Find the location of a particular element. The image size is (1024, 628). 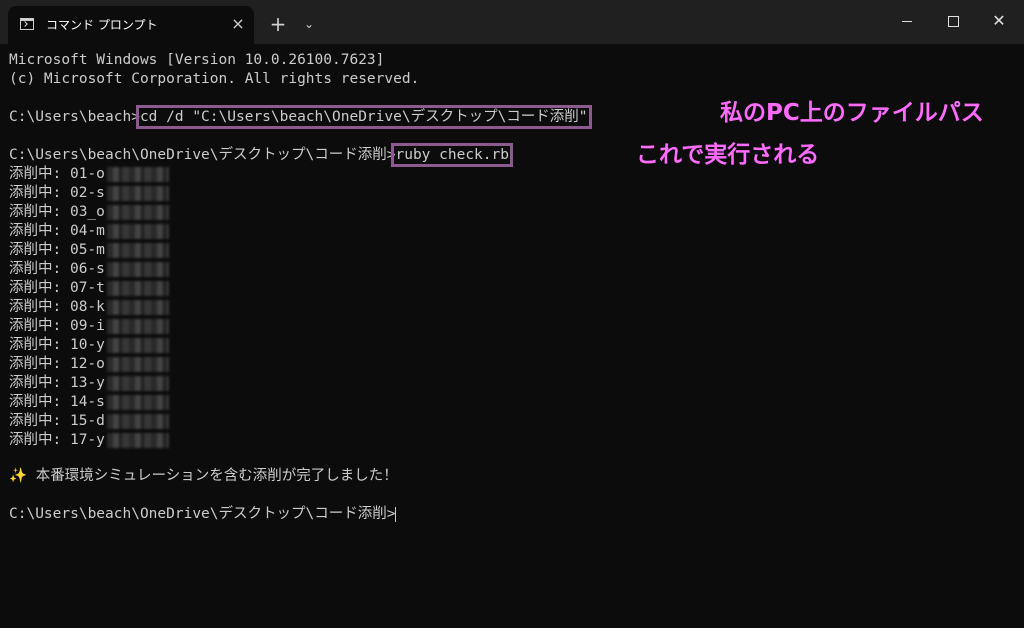

output-text: 添削中: 09-i is located at coordinates (57, 326).